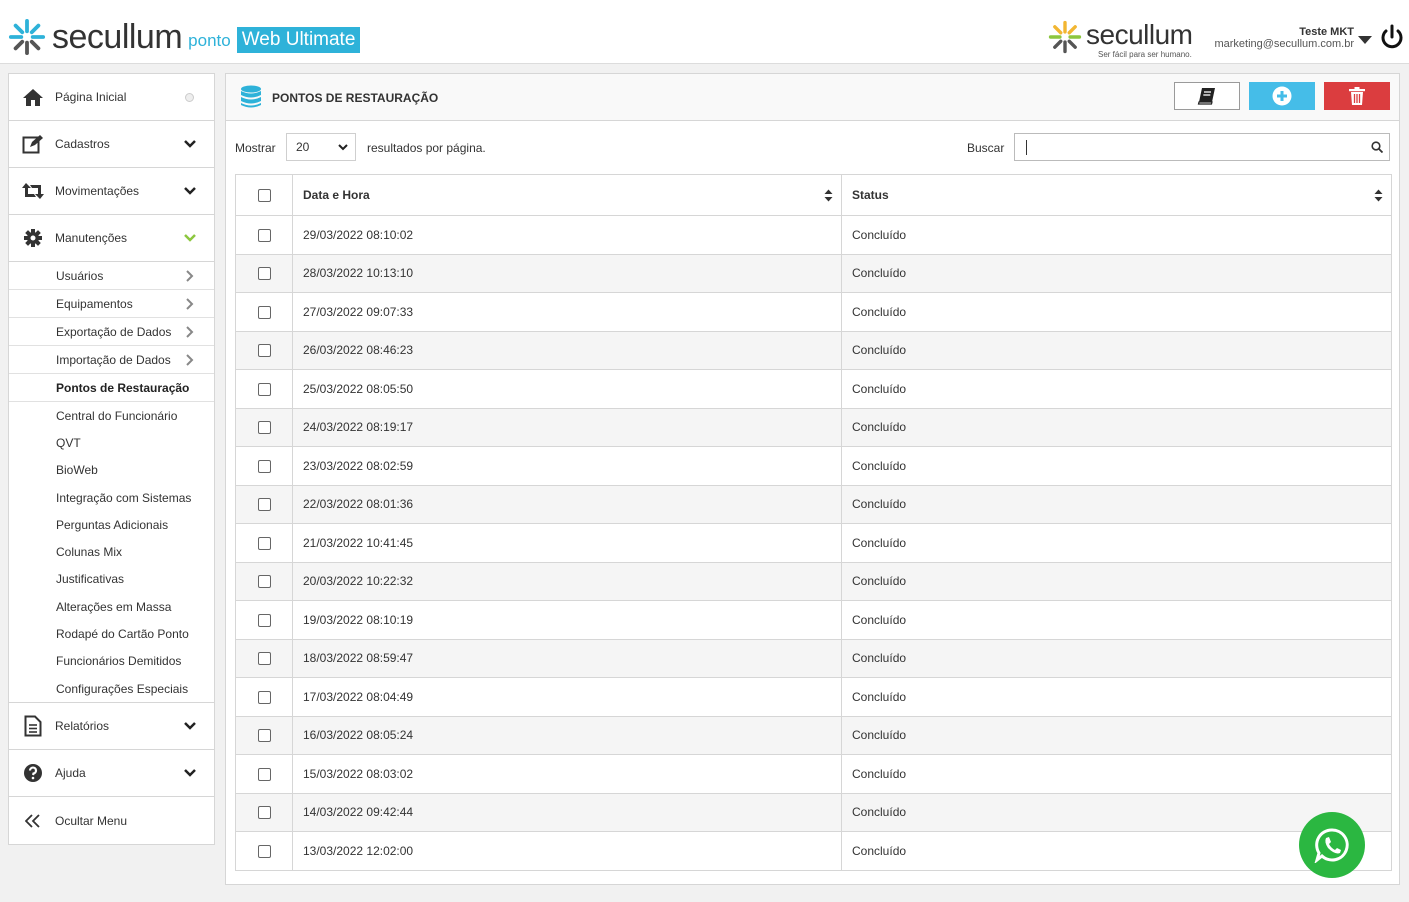  I want to click on table-row: 21/03/2022 10:41:45 Concluído, so click(813, 543).